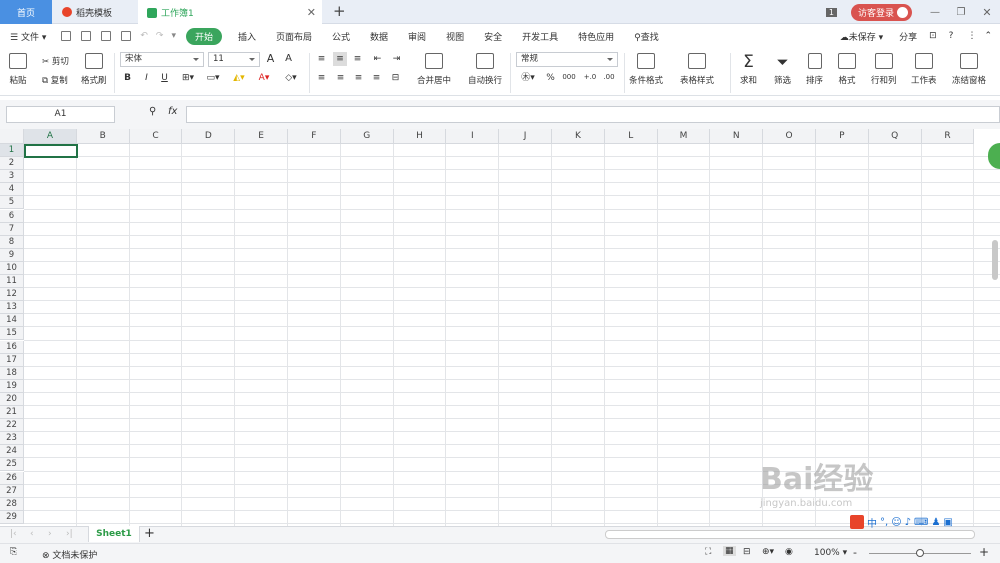  Describe the element at coordinates (12, 229) in the screenshot. I see `row-header-7: 7` at that location.